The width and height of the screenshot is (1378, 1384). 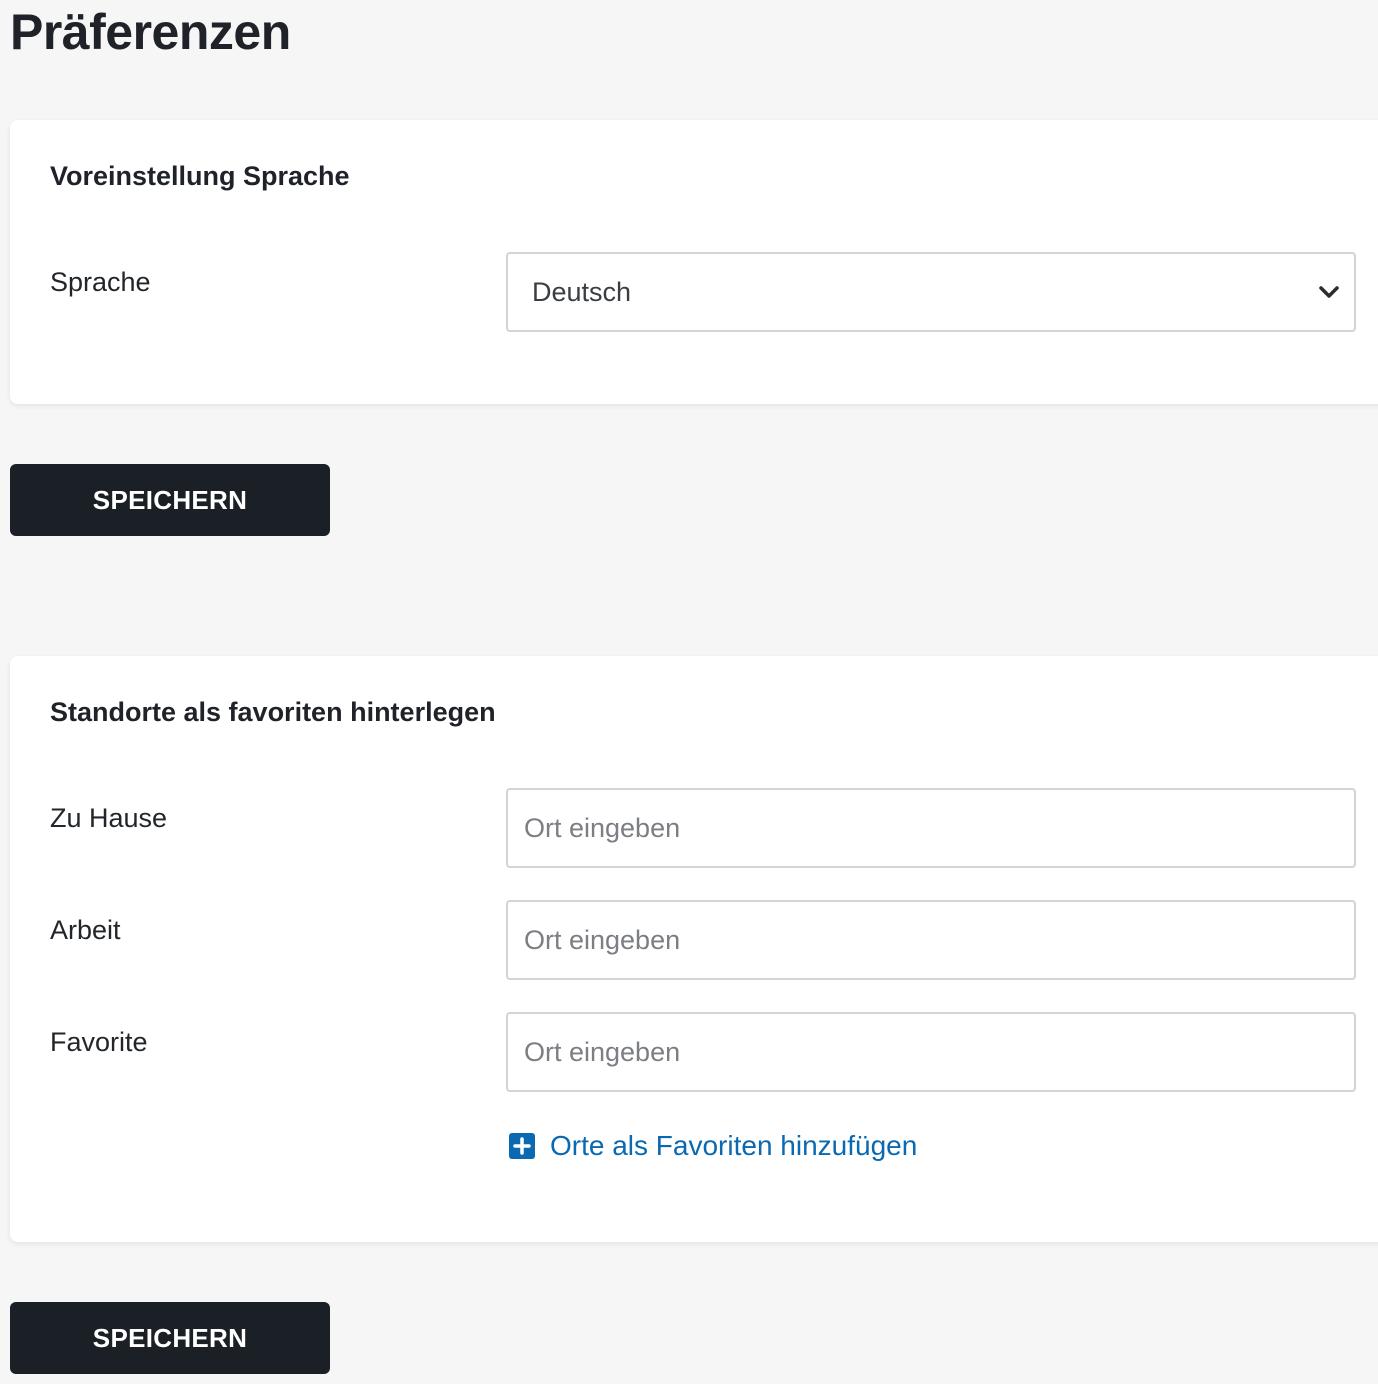 What do you see at coordinates (85, 930) in the screenshot?
I see `work-label: Arbeit` at bounding box center [85, 930].